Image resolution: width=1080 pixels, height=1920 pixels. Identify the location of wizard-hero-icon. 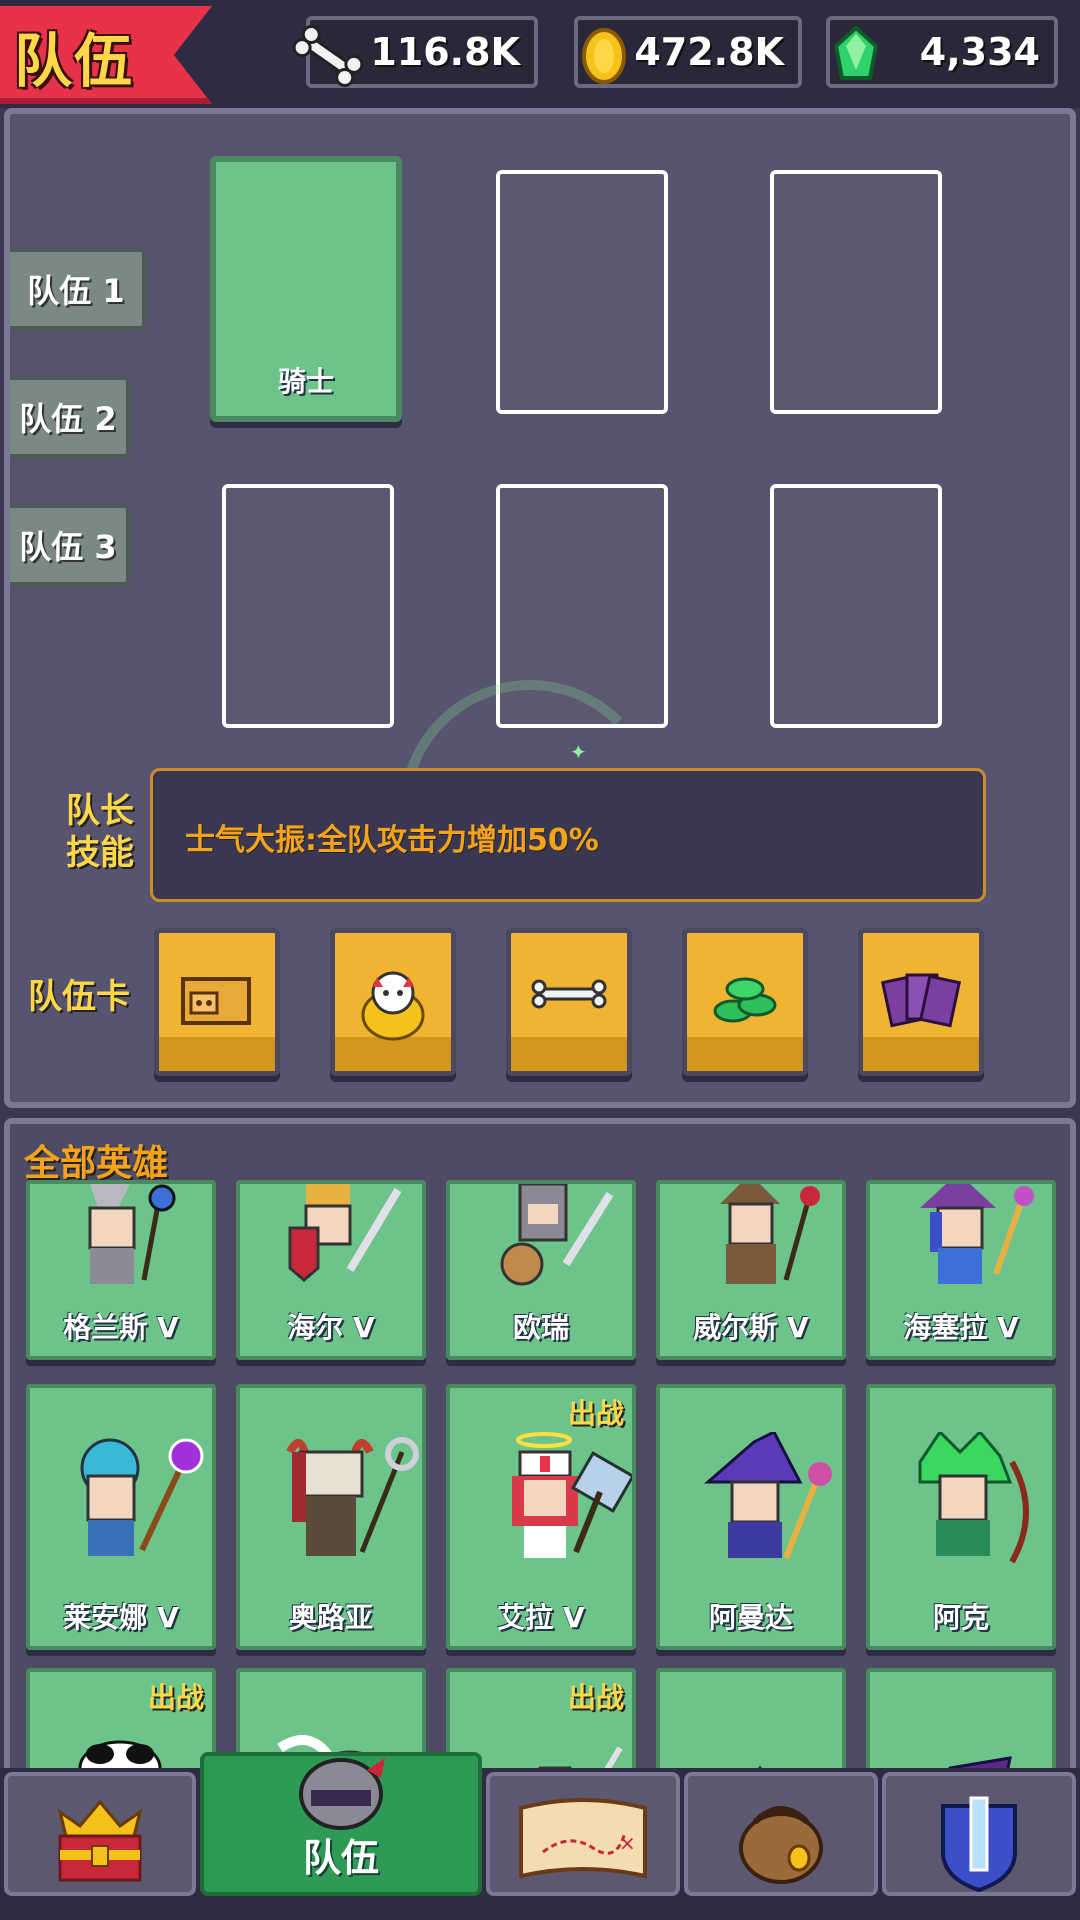
(132, 1234).